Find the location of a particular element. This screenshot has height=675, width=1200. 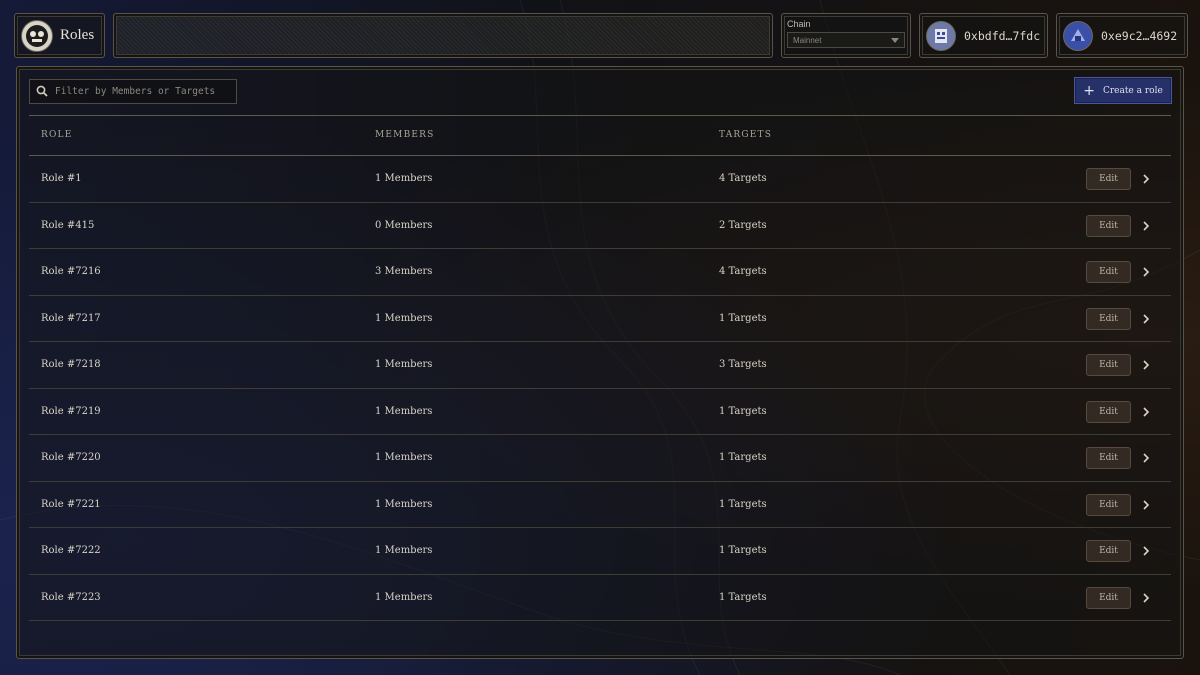

chain-select-value: Mainnet is located at coordinates (807, 40).